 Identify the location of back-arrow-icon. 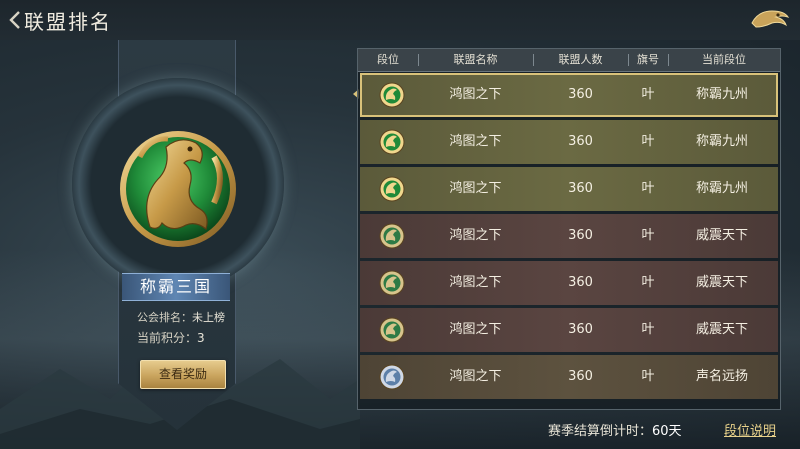
(16, 20).